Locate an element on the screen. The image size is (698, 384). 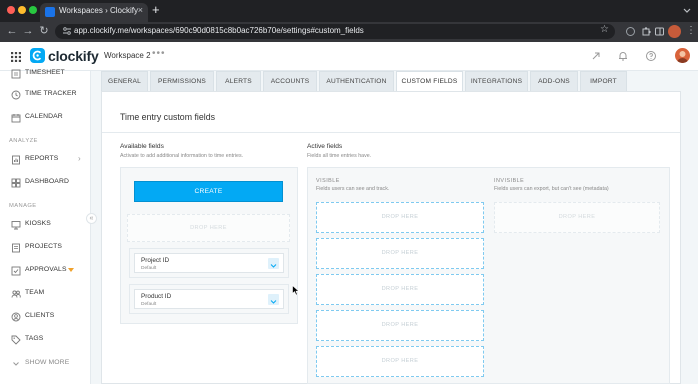
sidebar-item-label: PROJECTS is located at coordinates (44, 246).